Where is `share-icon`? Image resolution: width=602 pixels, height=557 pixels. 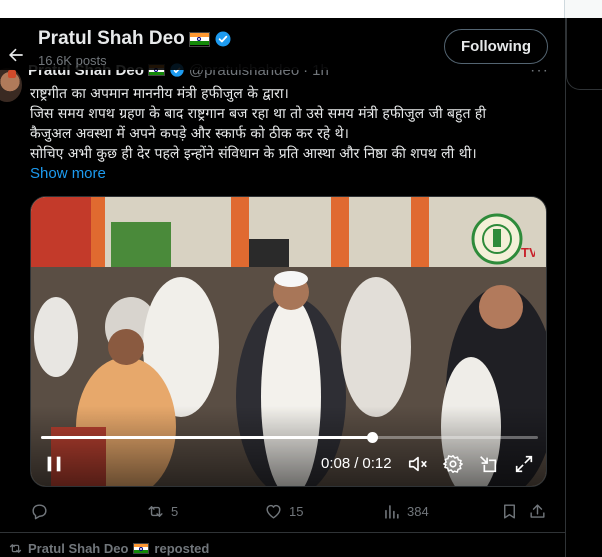
share-icon is located at coordinates (537, 510).